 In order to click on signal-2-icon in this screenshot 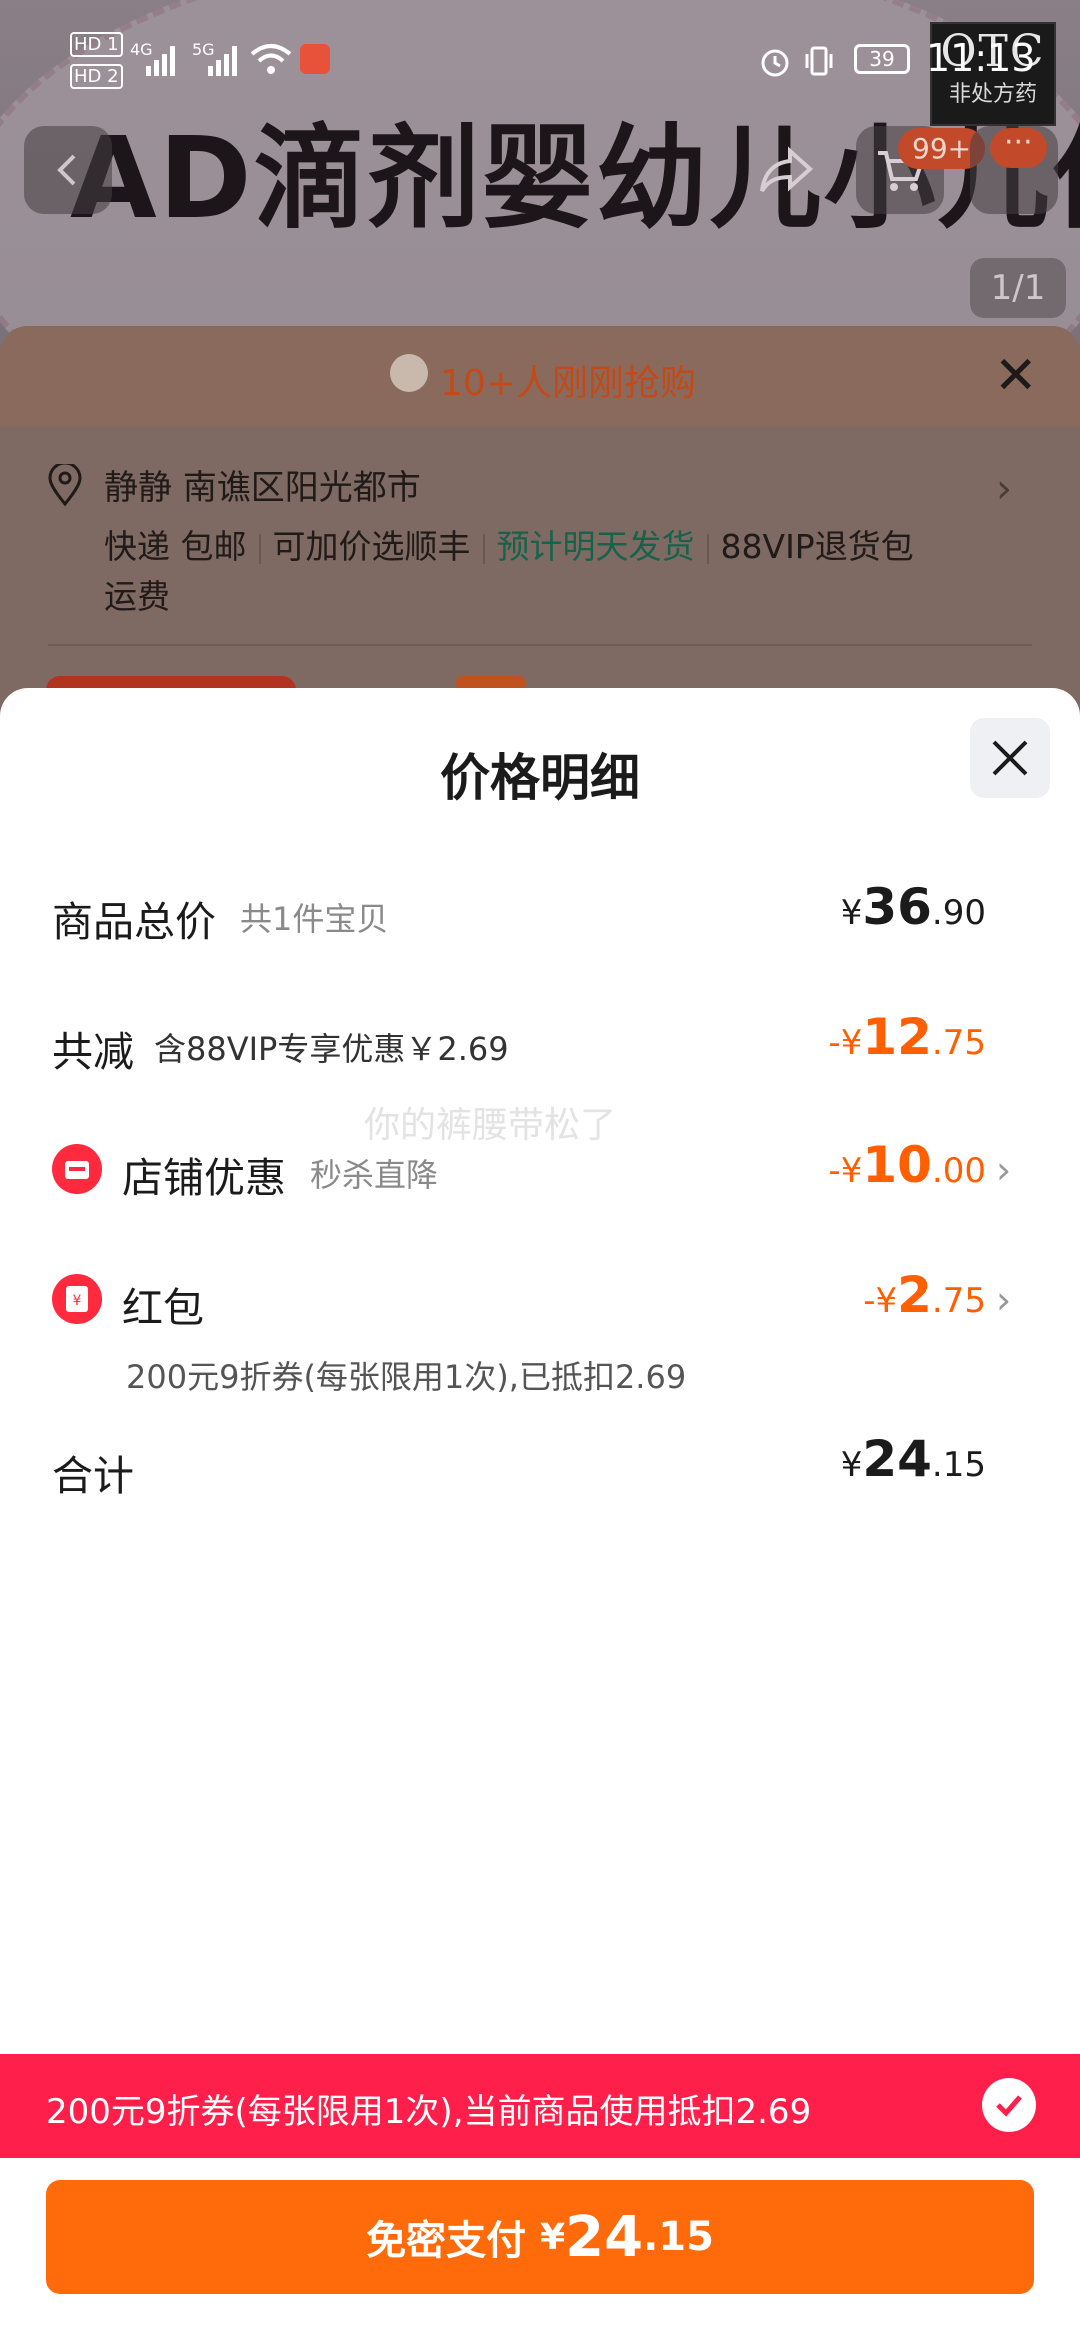, I will do `click(222, 61)`.